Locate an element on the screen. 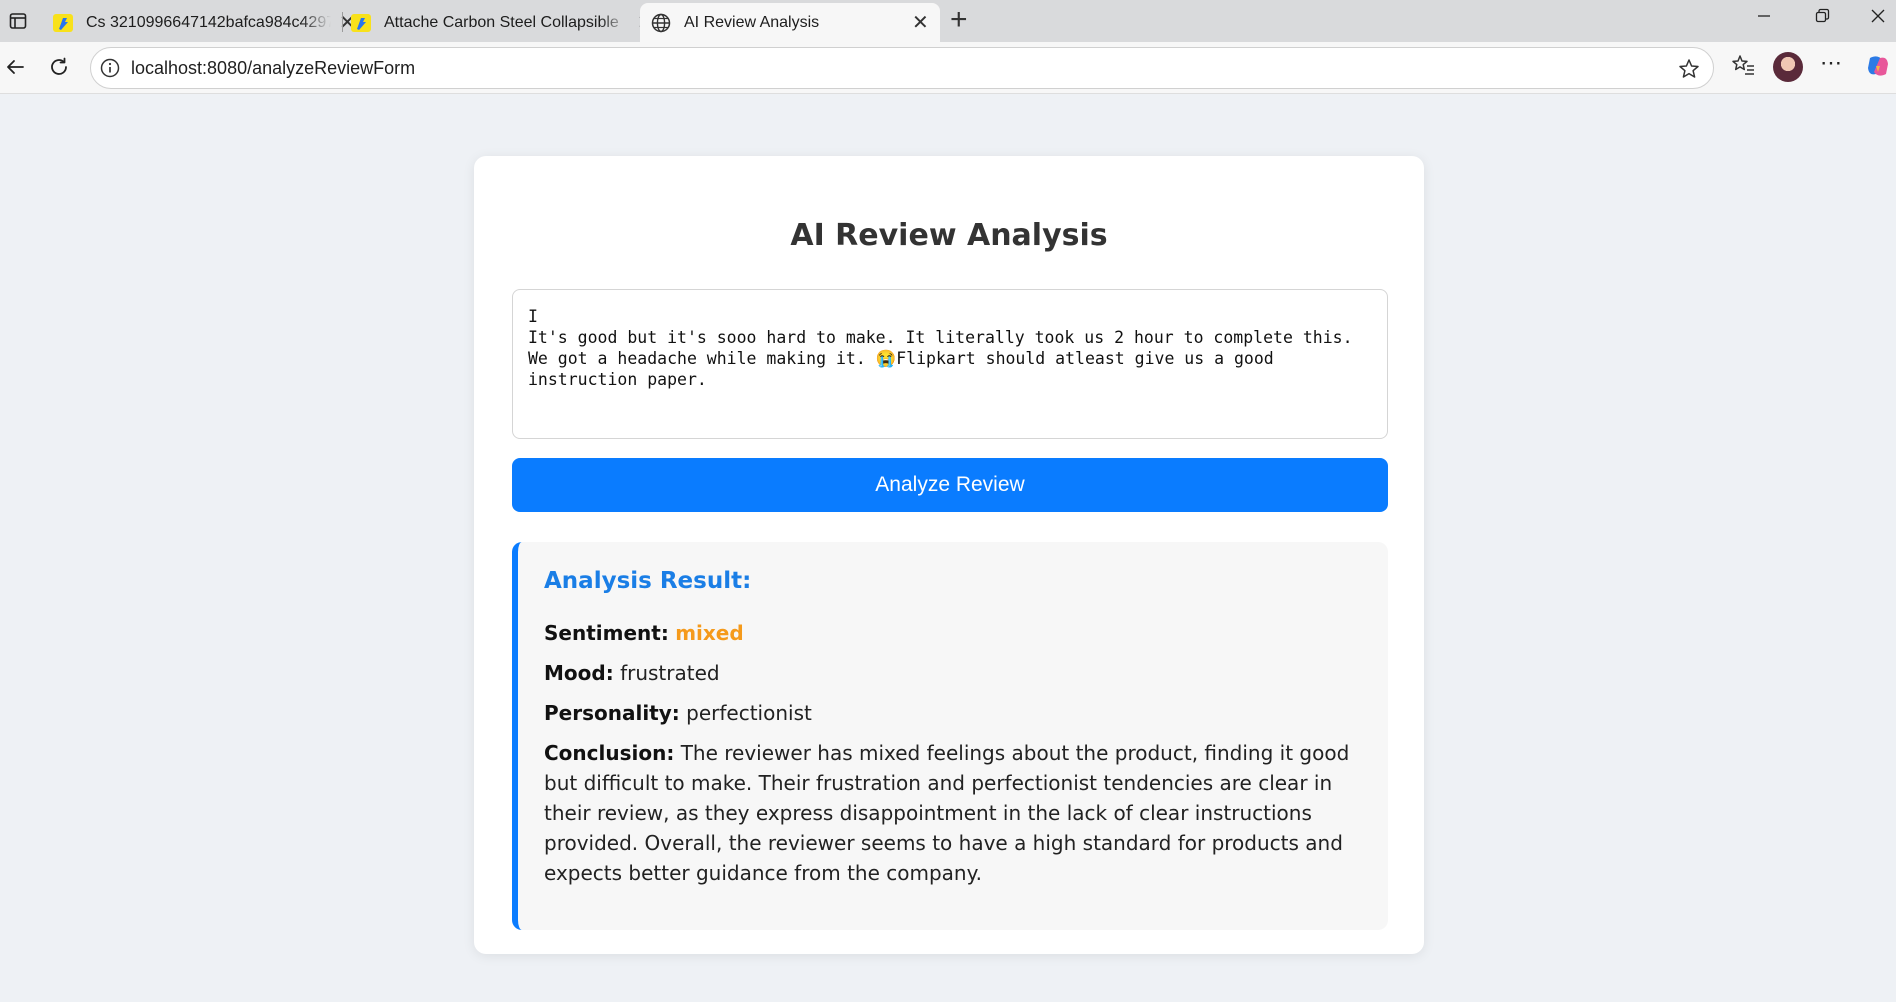 This screenshot has height=1002, width=1896. browser-toolbar: localhost:8080/analyzeReviewForm ⋯ is located at coordinates (948, 68).